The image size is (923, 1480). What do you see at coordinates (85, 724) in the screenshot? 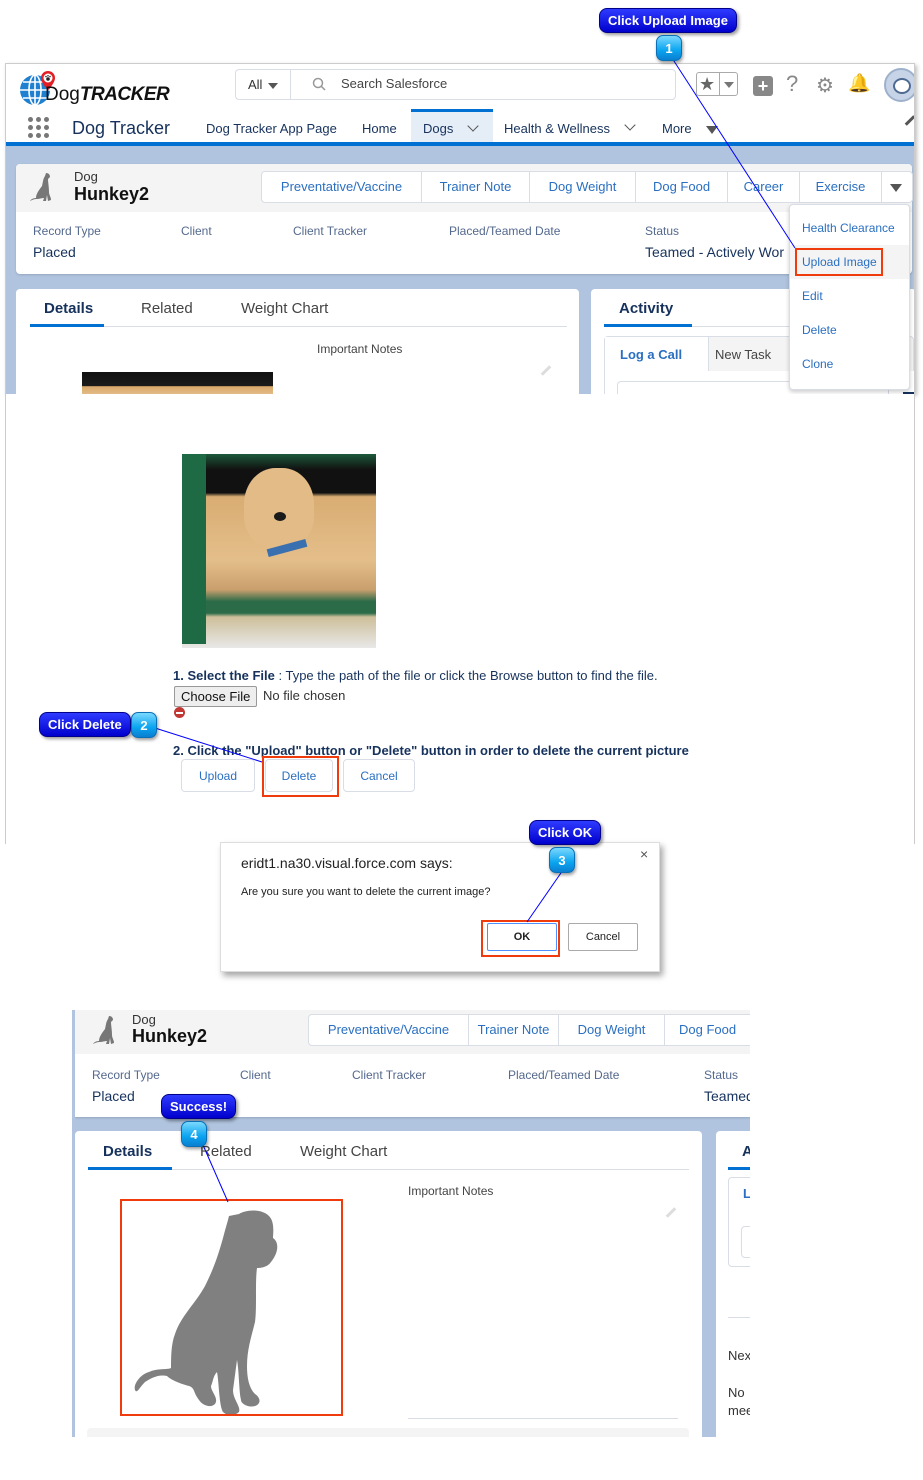
I see `callout-2-label: Click Delete` at bounding box center [85, 724].